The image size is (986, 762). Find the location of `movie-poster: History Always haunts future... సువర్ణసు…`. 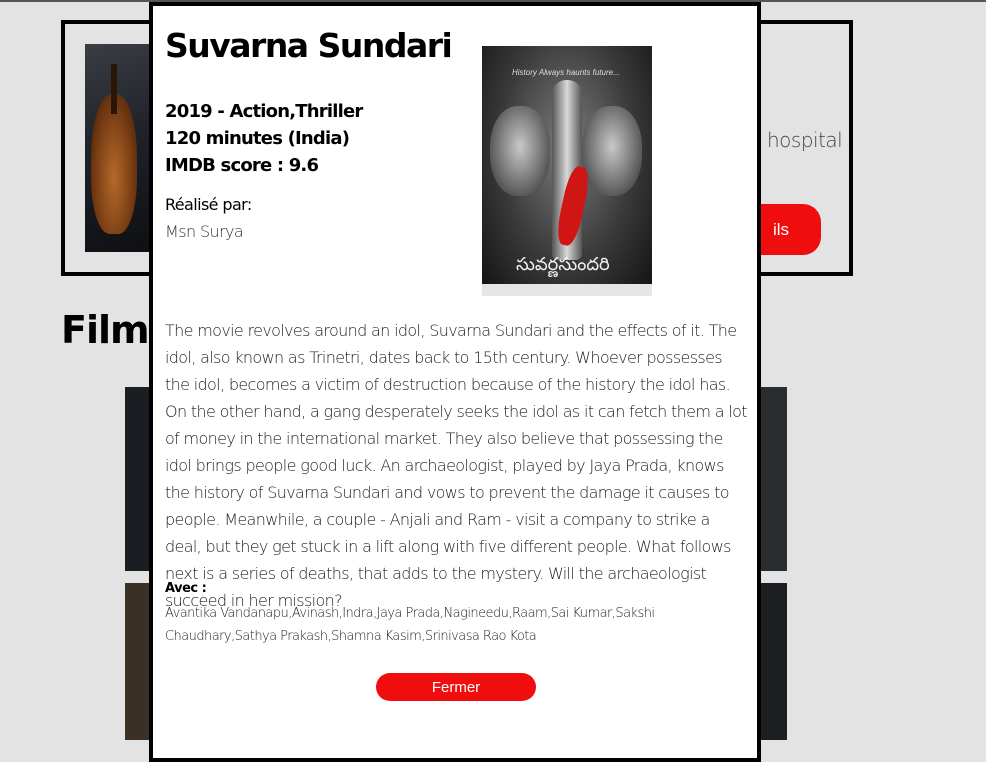

movie-poster: History Always haunts future... సువర్ణసు… is located at coordinates (567, 171).